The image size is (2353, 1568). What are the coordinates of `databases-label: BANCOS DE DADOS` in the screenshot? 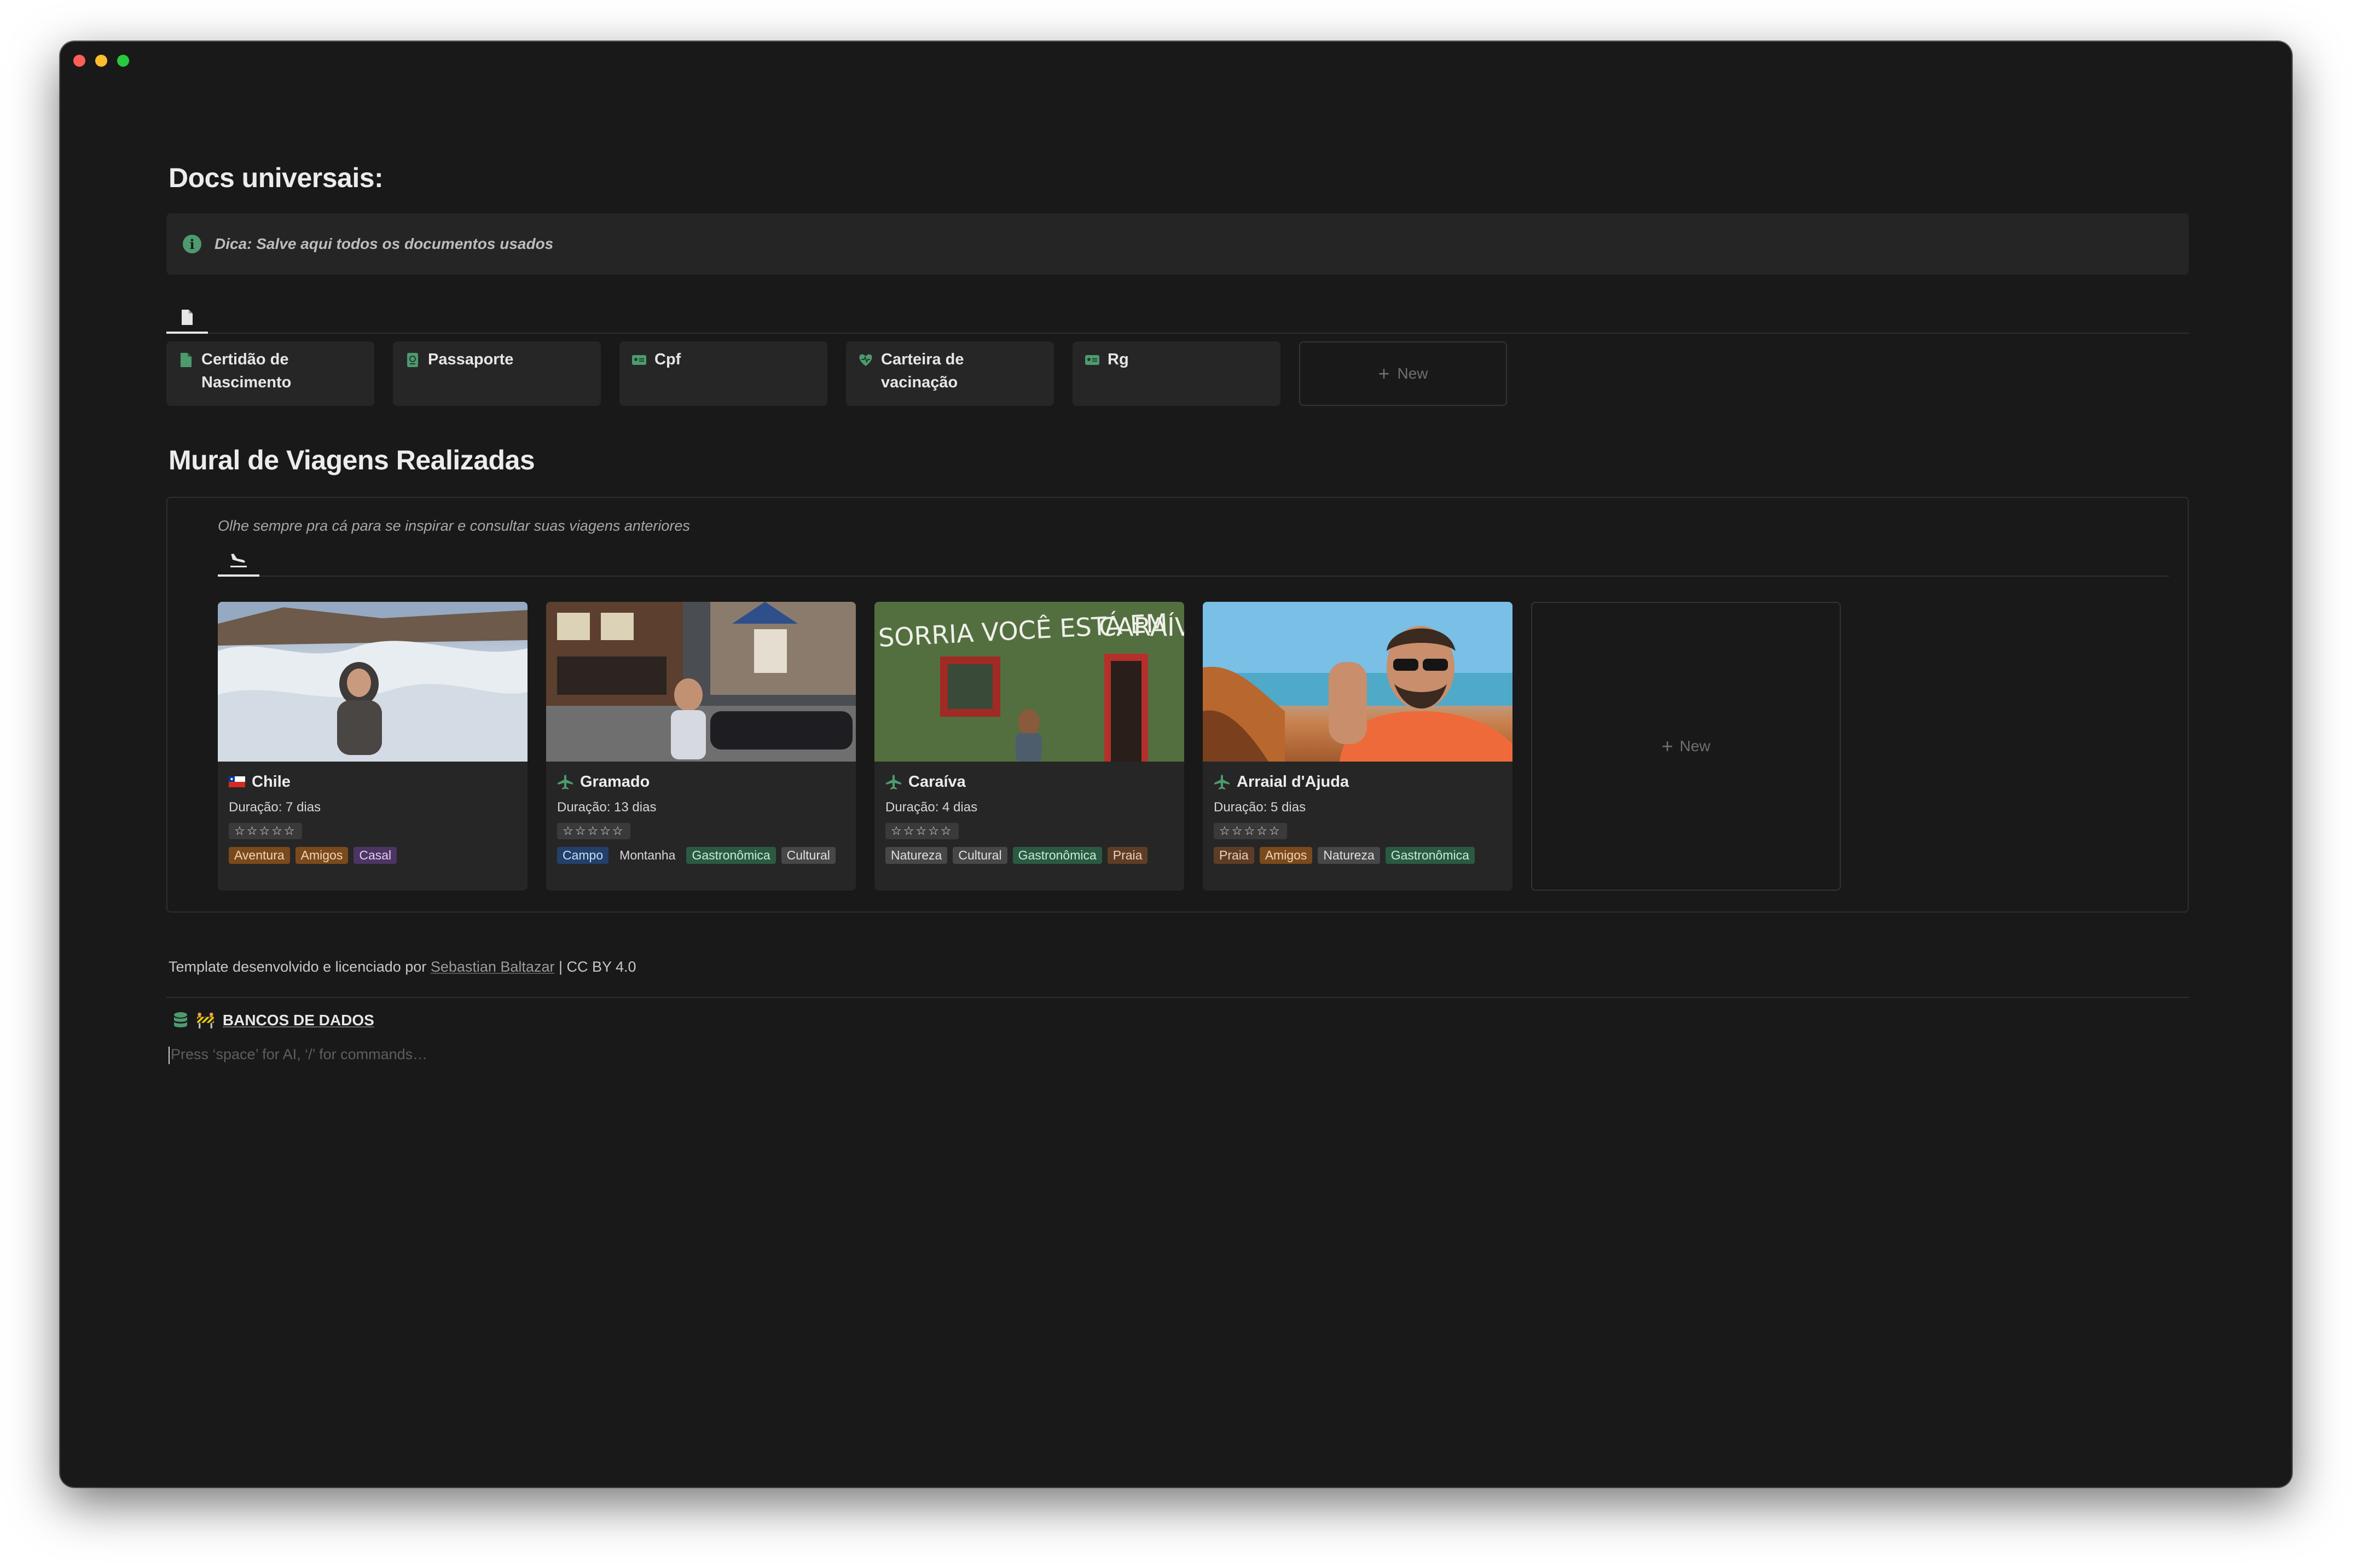 It's located at (298, 1020).